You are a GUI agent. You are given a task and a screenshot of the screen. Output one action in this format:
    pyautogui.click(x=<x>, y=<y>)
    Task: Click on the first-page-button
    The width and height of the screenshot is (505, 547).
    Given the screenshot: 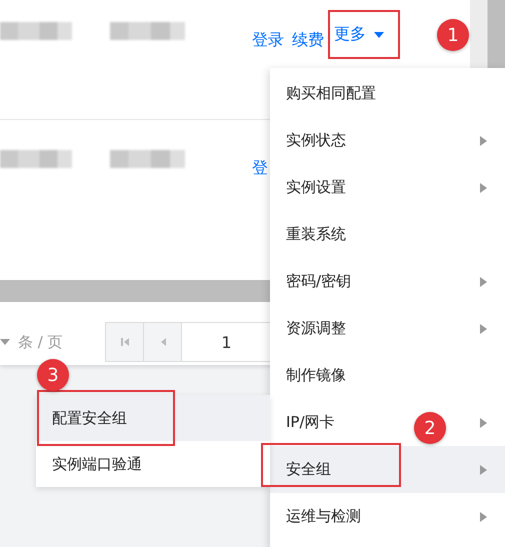 What is the action you would take?
    pyautogui.click(x=124, y=342)
    